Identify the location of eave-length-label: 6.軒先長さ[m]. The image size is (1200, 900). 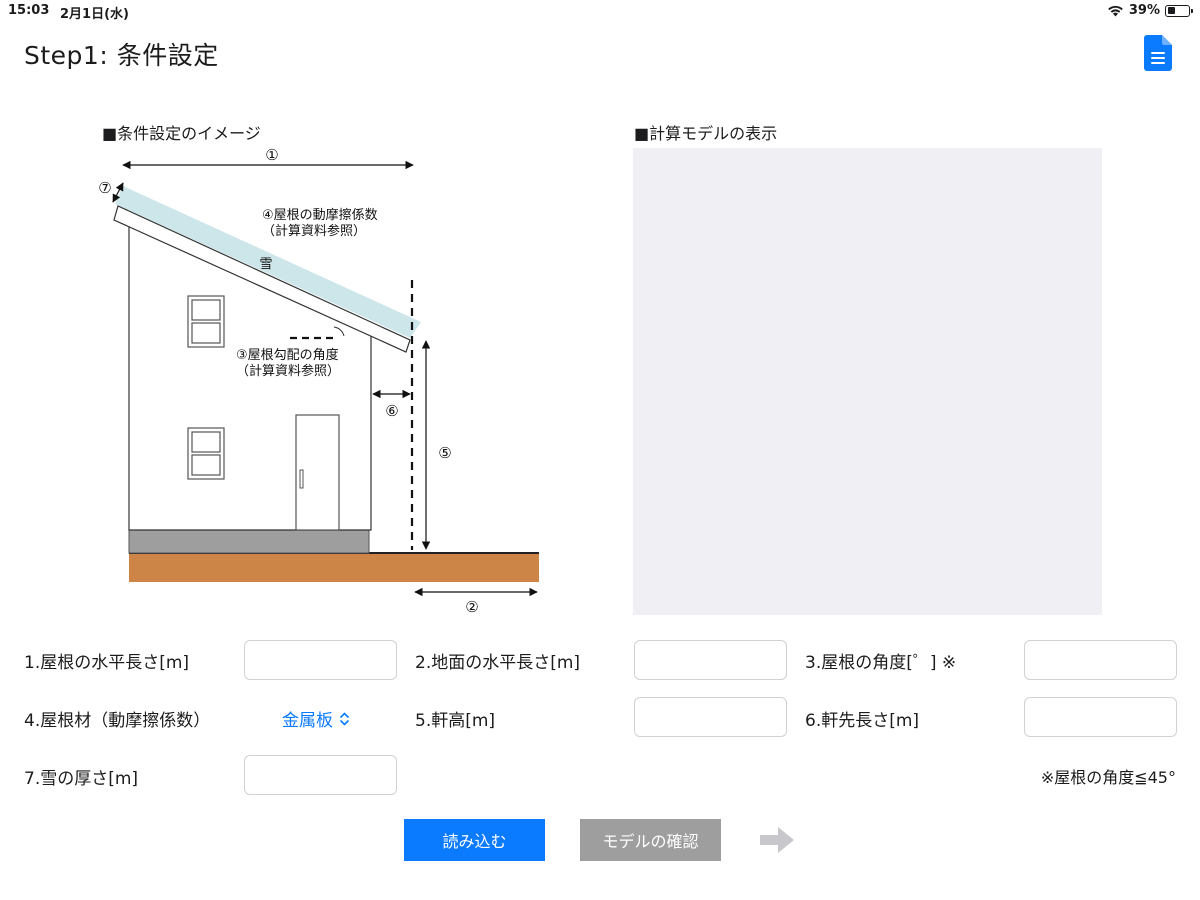
(862, 721).